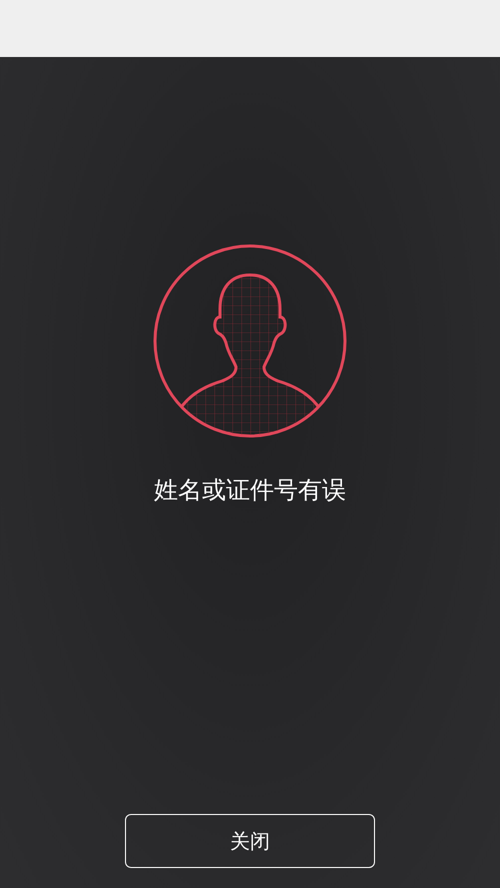  Describe the element at coordinates (250, 490) in the screenshot. I see `error-message: 姓名或证件号有误` at that location.